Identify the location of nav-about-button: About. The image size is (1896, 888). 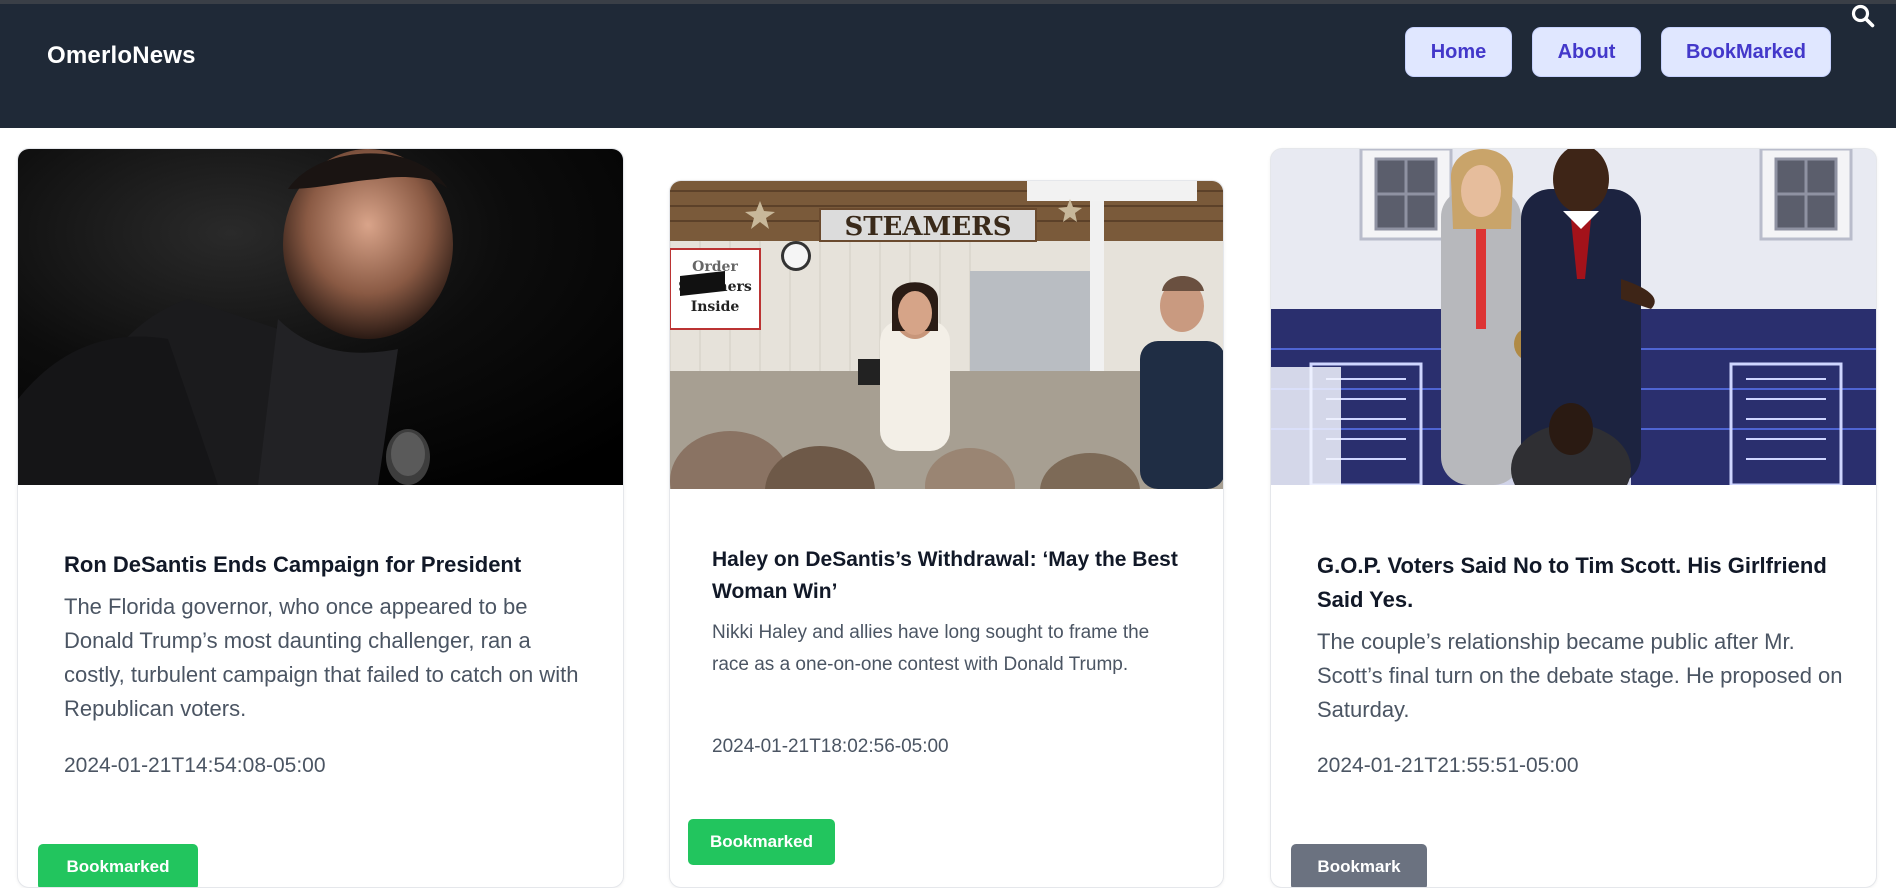
(1586, 52).